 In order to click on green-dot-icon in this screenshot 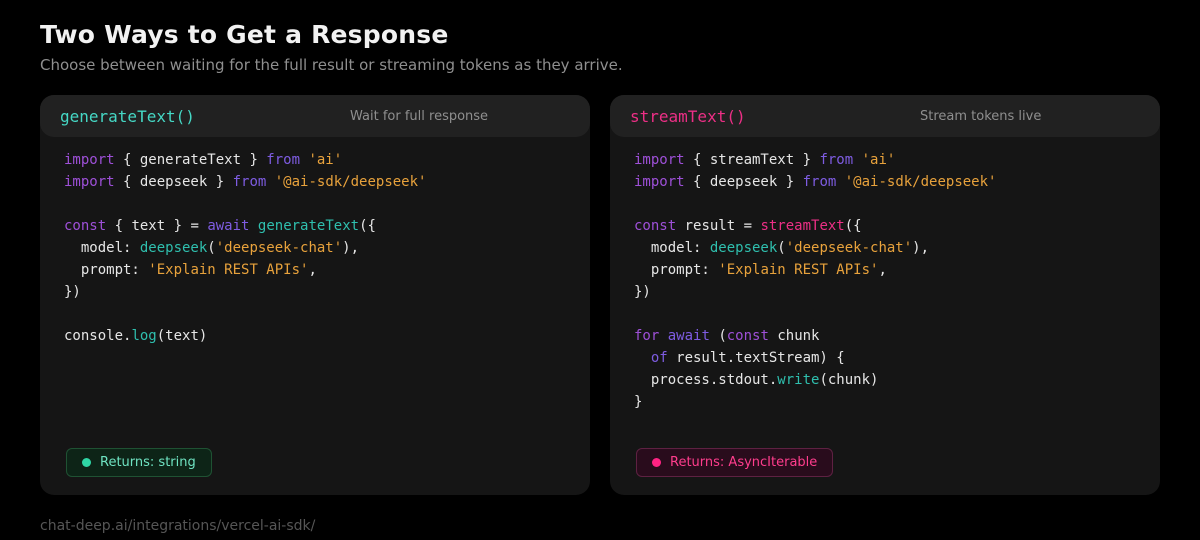, I will do `click(86, 463)`.